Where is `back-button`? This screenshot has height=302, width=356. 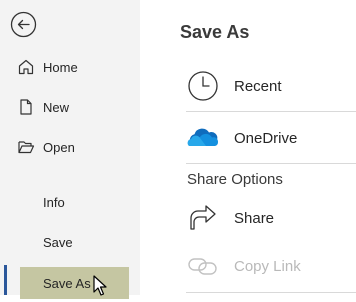
back-button is located at coordinates (23, 24).